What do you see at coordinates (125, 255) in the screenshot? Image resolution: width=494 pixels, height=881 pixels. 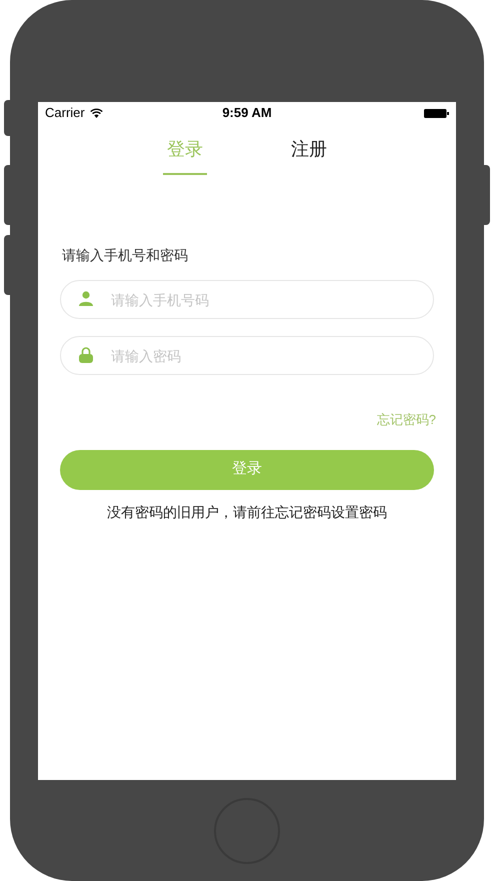 I see `login-prompt: 请输入手机号和密码` at bounding box center [125, 255].